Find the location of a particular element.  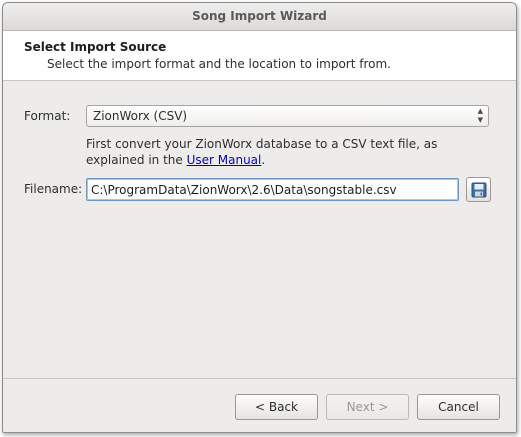

format-label: Format: is located at coordinates (47, 116).